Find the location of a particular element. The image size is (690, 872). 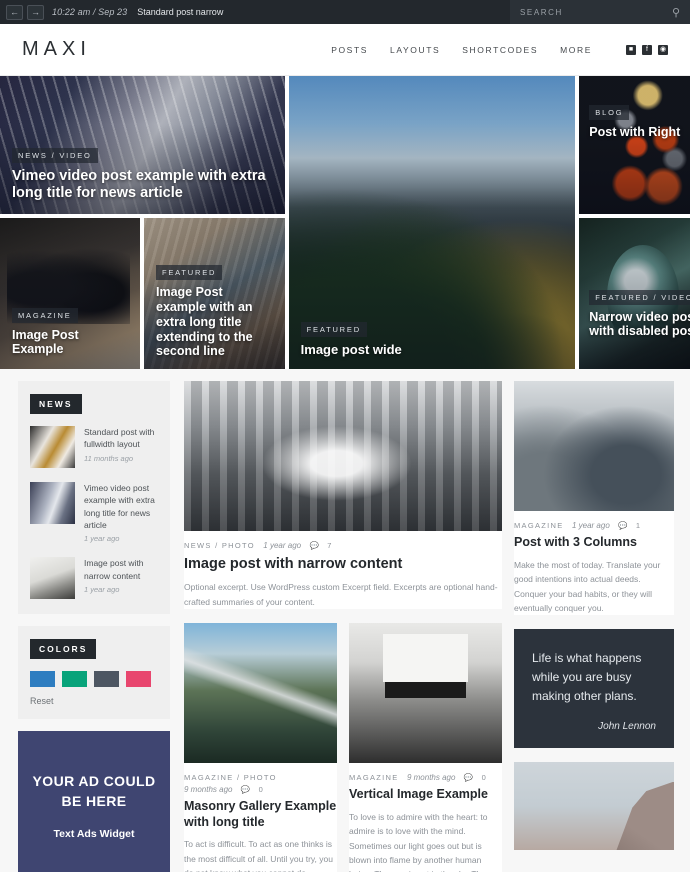

facebook-icon: f is located at coordinates (647, 49).